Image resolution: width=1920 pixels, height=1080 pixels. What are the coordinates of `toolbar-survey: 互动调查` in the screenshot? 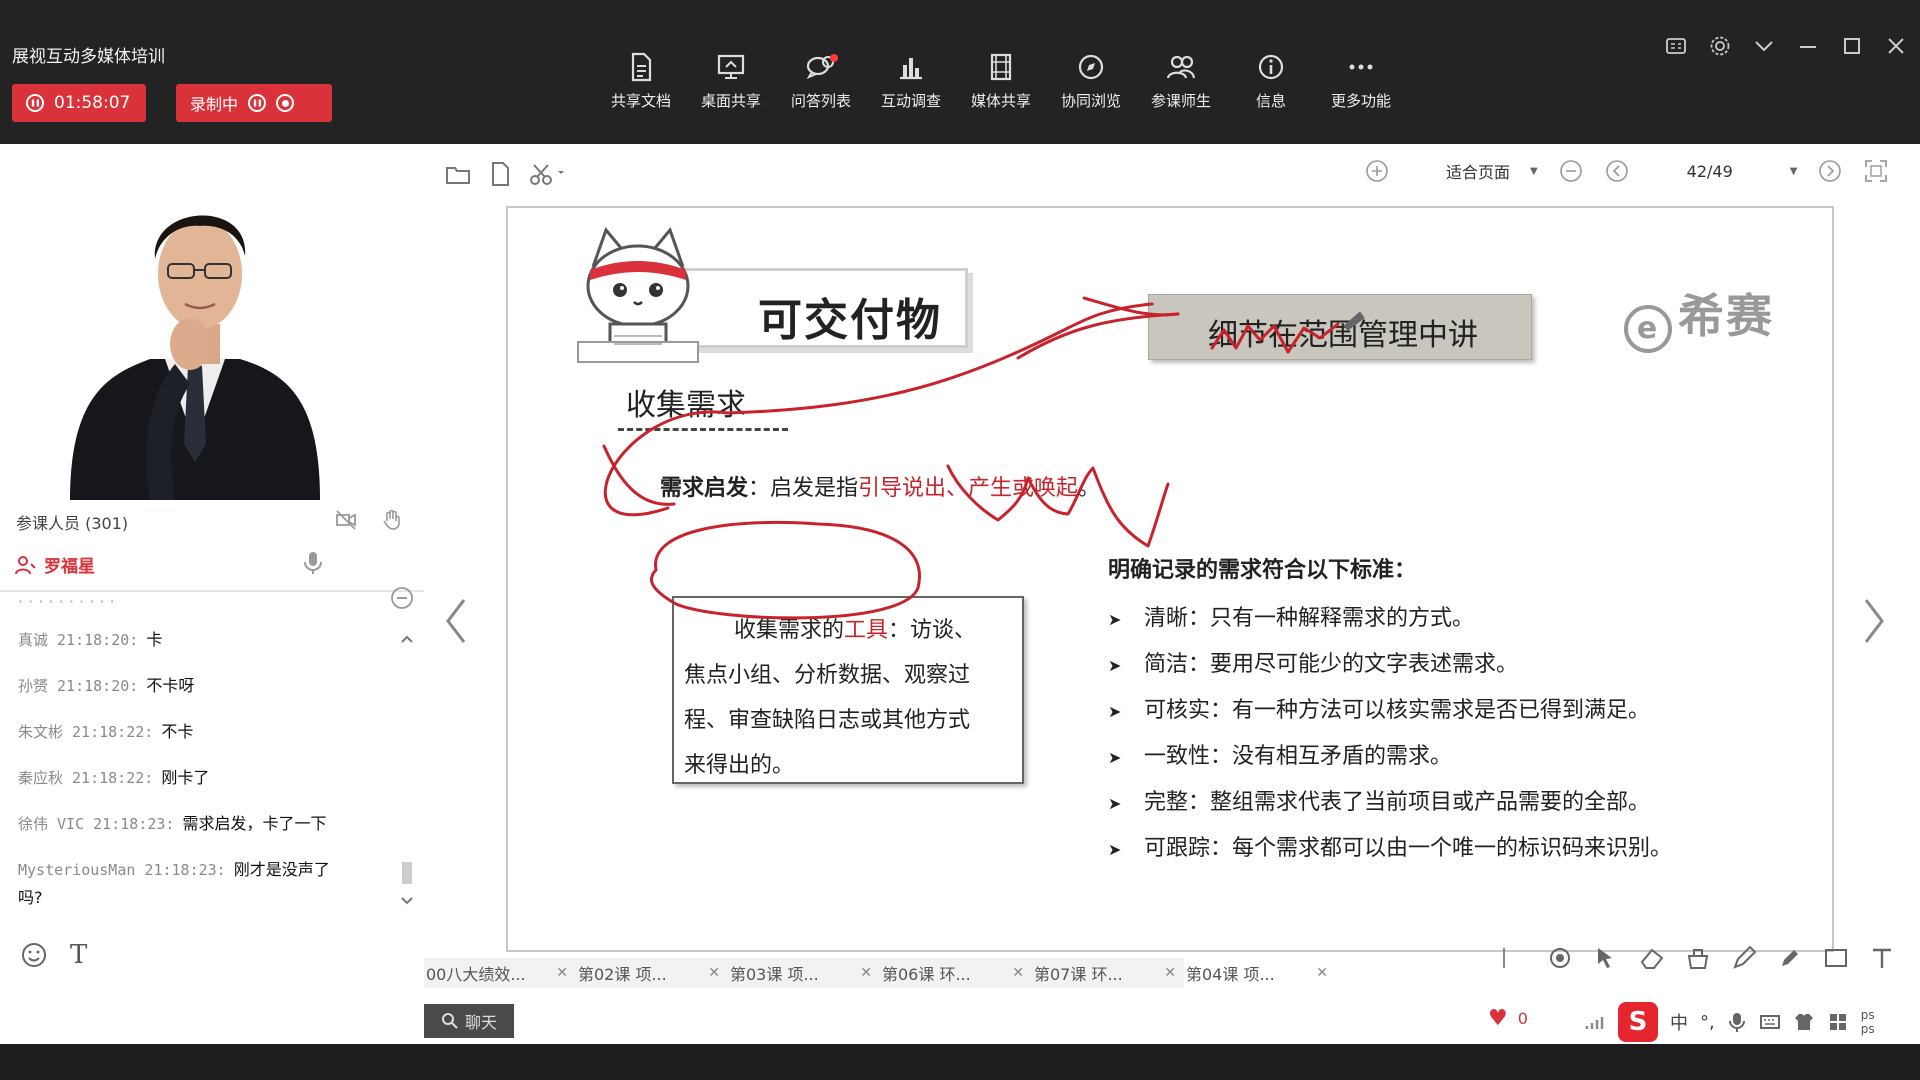 It's located at (911, 80).